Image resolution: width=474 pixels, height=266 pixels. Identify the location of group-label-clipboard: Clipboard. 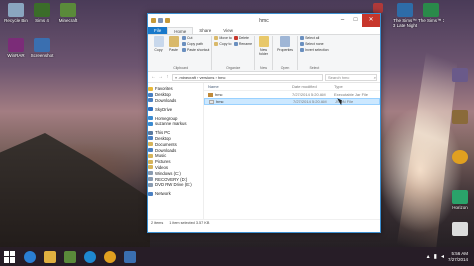
(181, 68).